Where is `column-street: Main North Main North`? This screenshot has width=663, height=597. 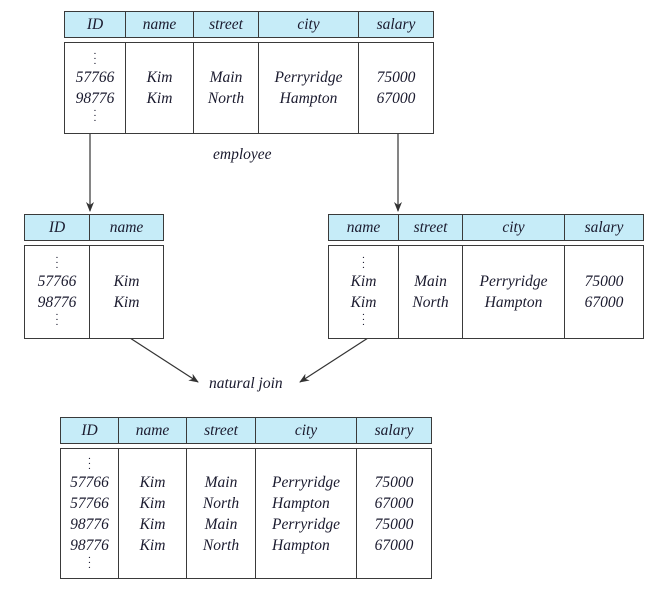 column-street: Main North Main North is located at coordinates (221, 513).